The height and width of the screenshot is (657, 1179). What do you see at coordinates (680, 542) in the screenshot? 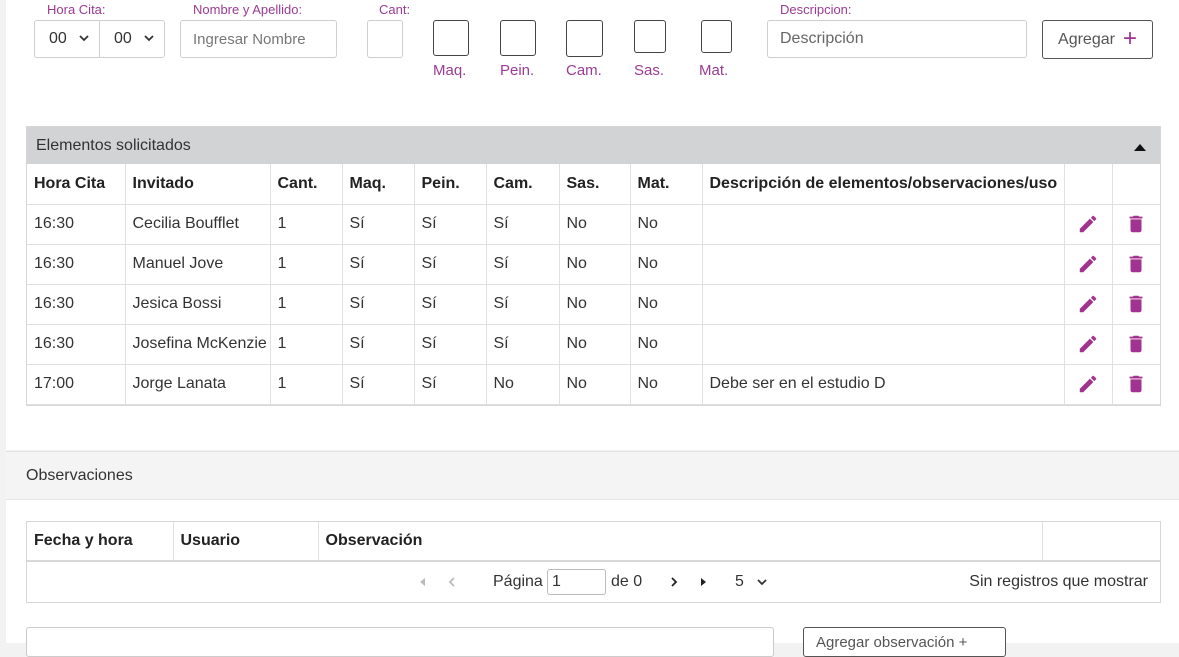
I see `col-observacion: Observación` at bounding box center [680, 542].